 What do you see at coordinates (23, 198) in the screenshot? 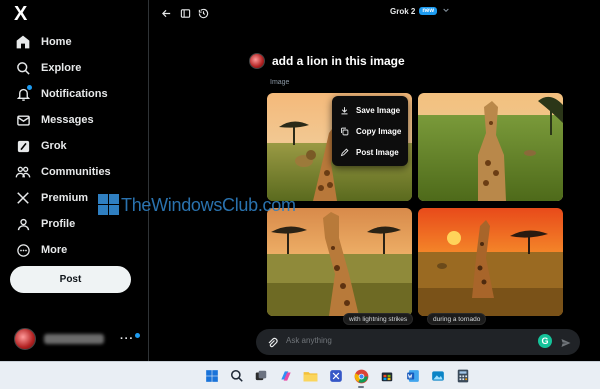
I see `x-logo-icon` at bounding box center [23, 198].